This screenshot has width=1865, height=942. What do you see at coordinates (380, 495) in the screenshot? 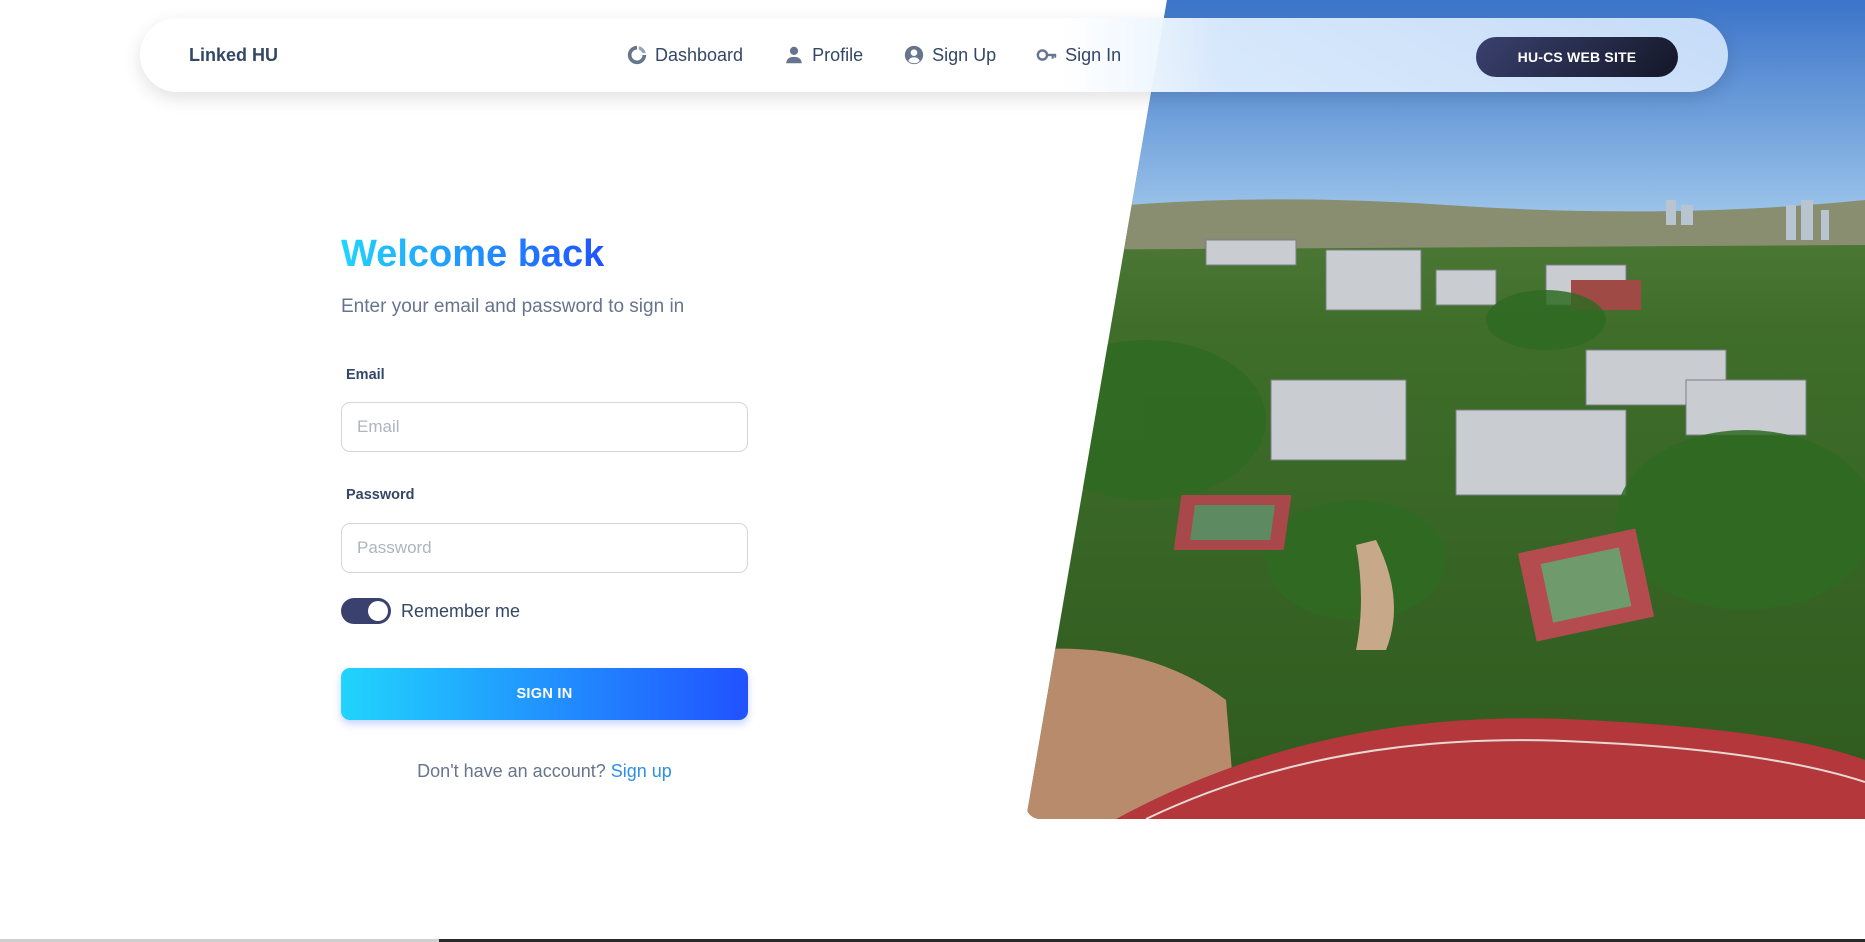
I see `password-label: Password` at bounding box center [380, 495].